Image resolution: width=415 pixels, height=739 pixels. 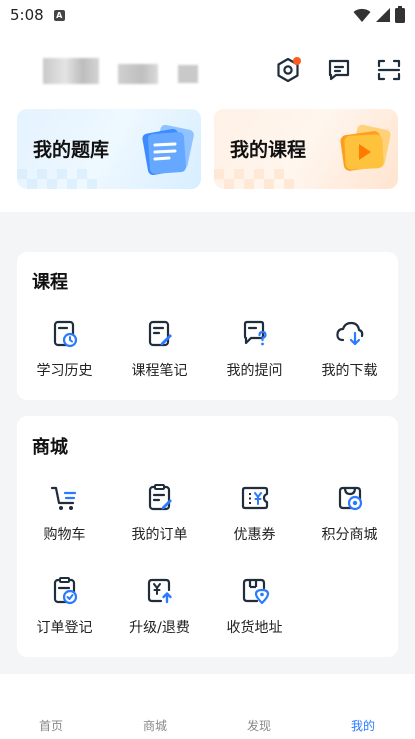 What do you see at coordinates (254, 349) in the screenshot?
I see `grid-item-my-questions: 我的提问` at bounding box center [254, 349].